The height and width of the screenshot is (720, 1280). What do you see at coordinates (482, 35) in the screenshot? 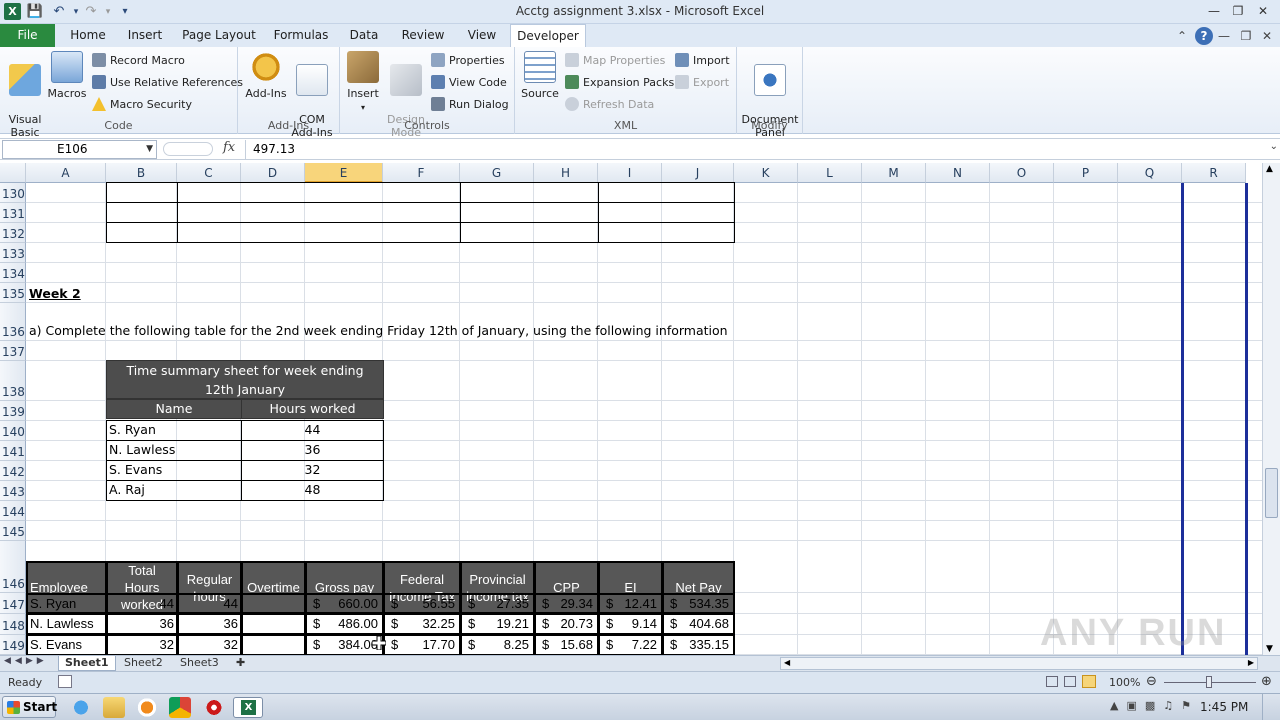
I see `tab-view: View` at bounding box center [482, 35].